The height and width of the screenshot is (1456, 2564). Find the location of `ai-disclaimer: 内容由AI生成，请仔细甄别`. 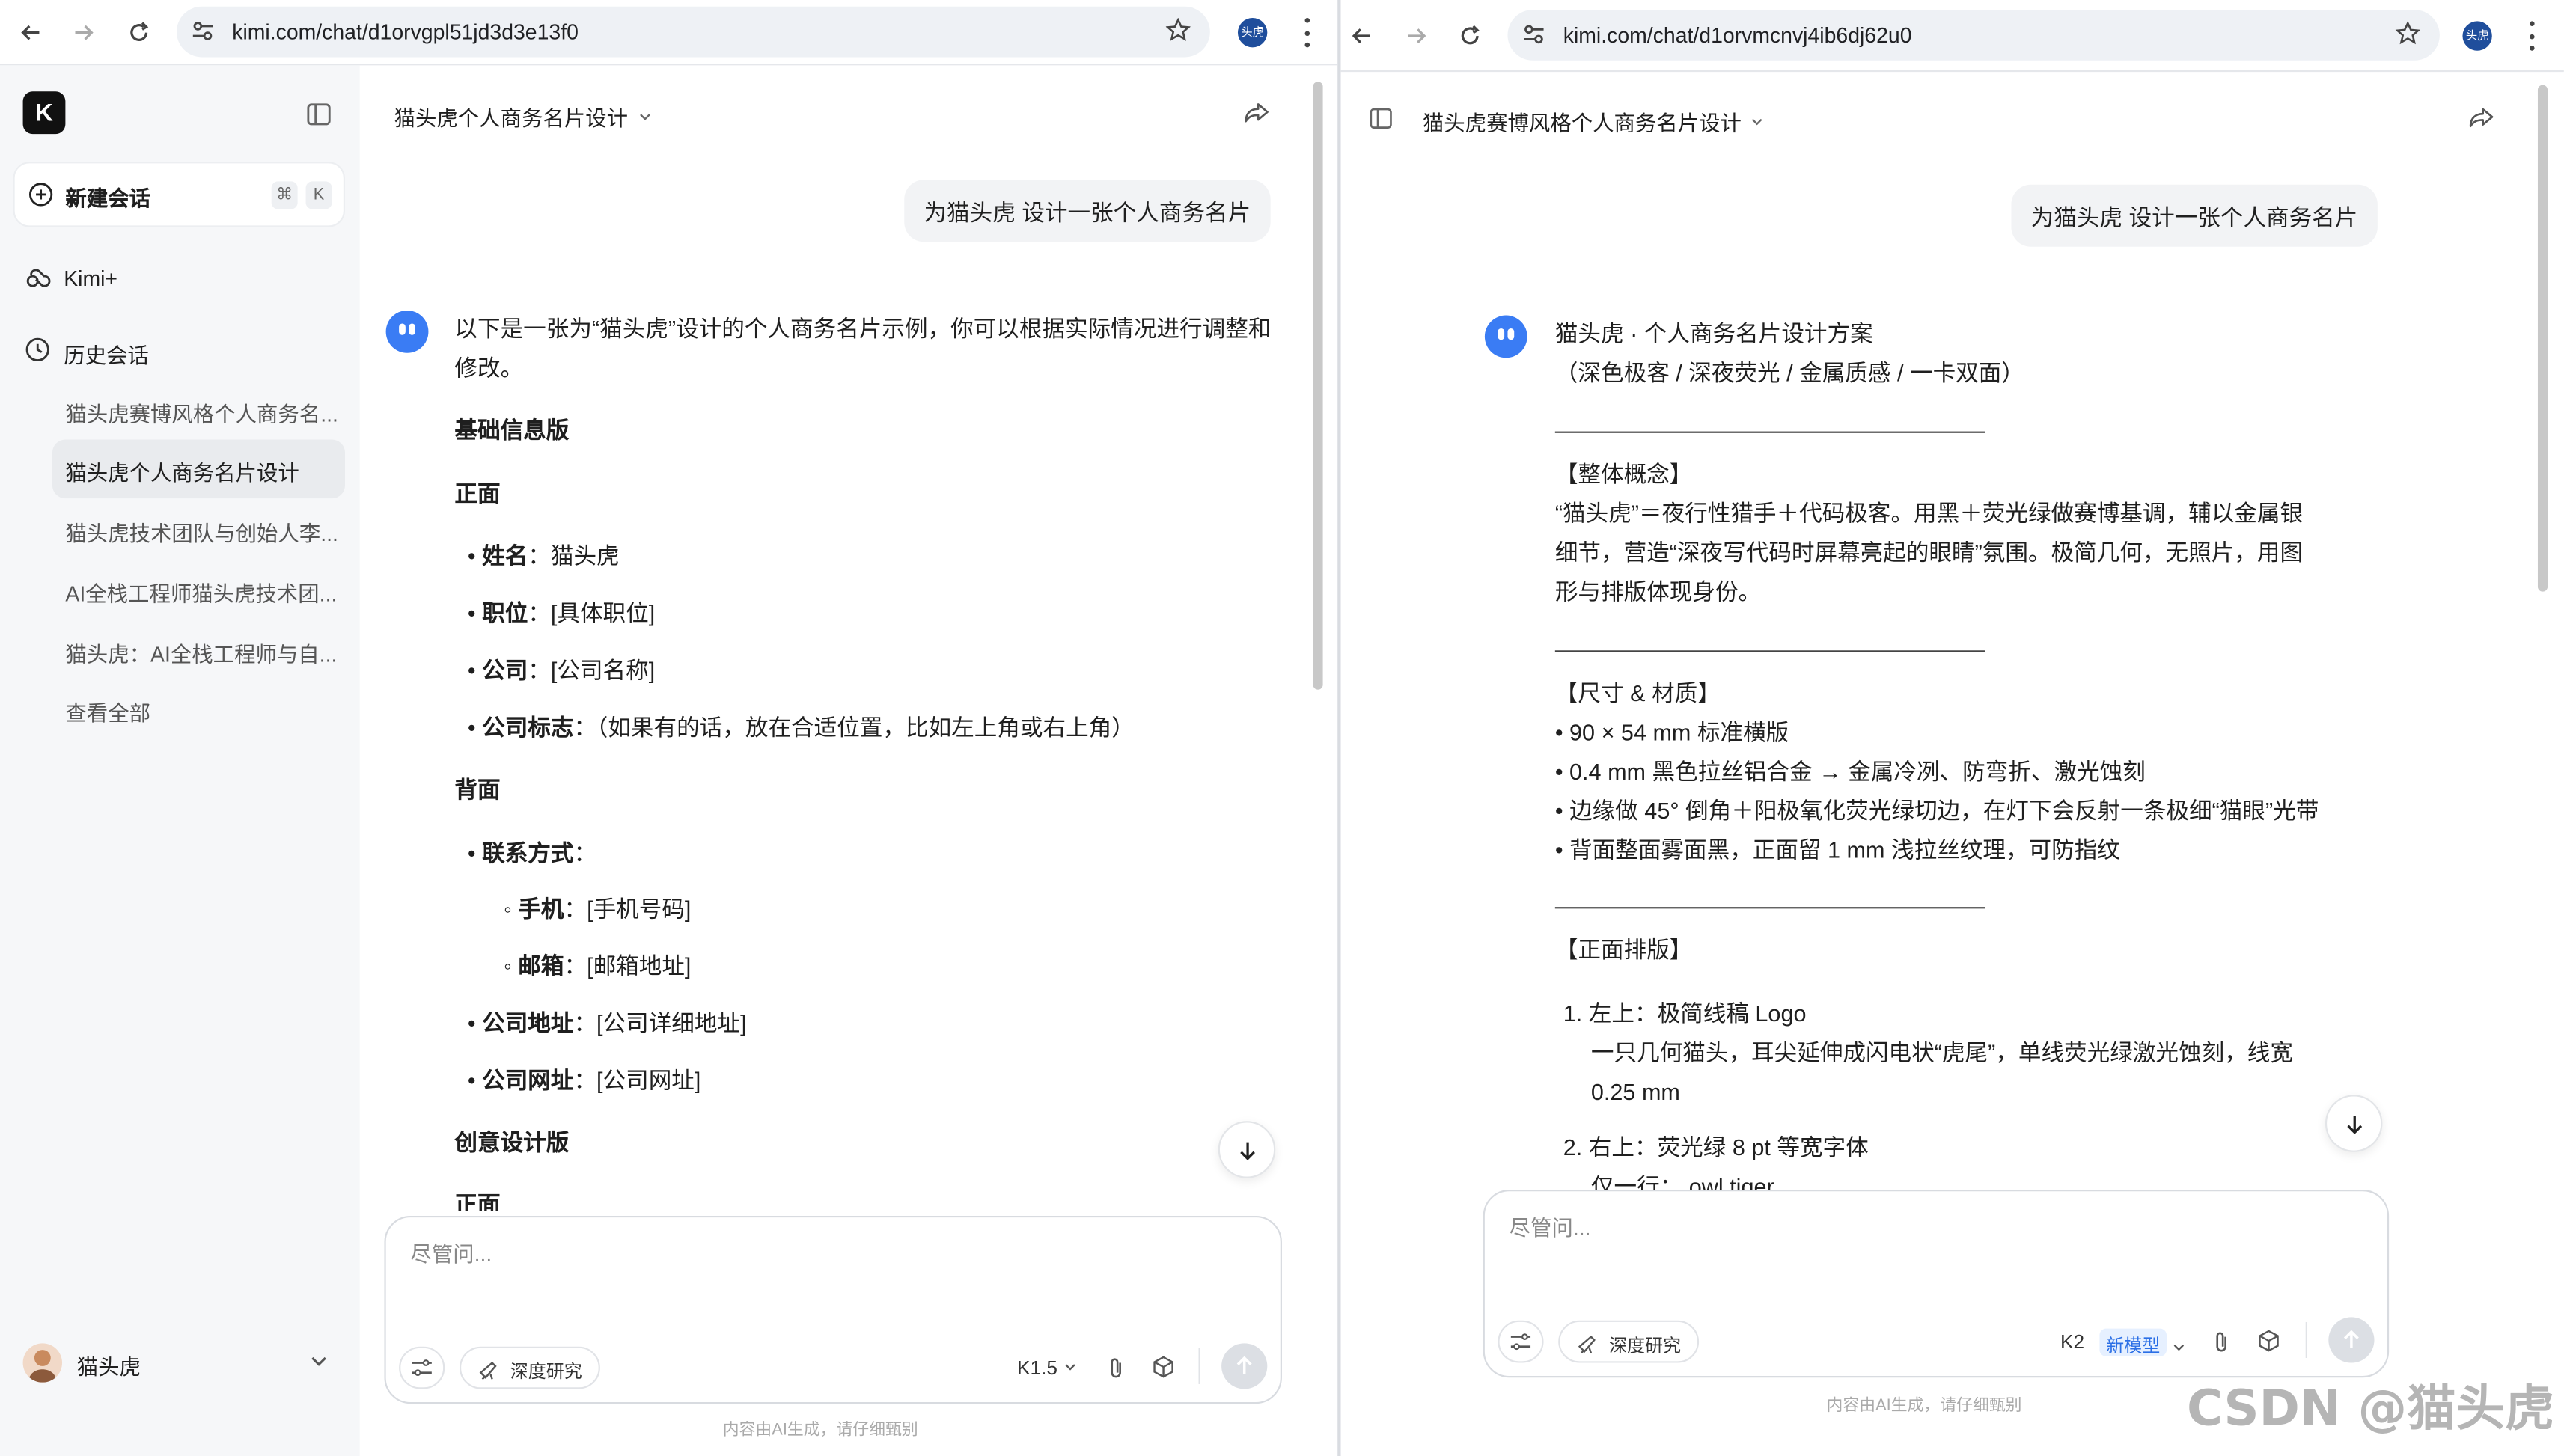

ai-disclaimer: 内容由AI生成，请仔细甄别 is located at coordinates (1924, 1406).